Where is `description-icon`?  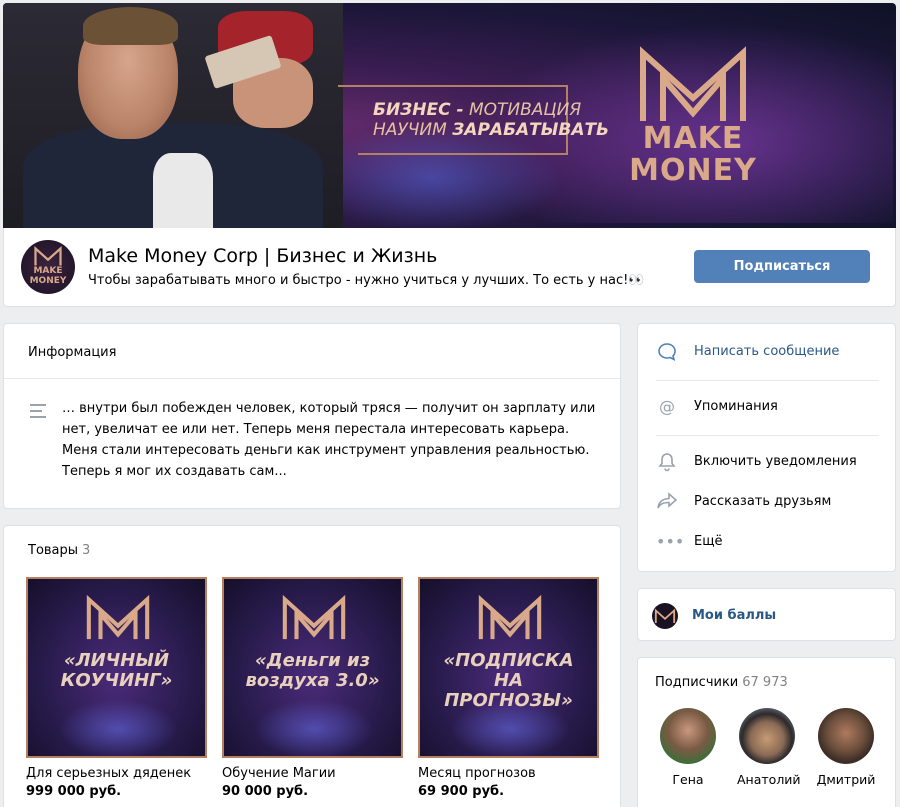
description-icon is located at coordinates (38, 413).